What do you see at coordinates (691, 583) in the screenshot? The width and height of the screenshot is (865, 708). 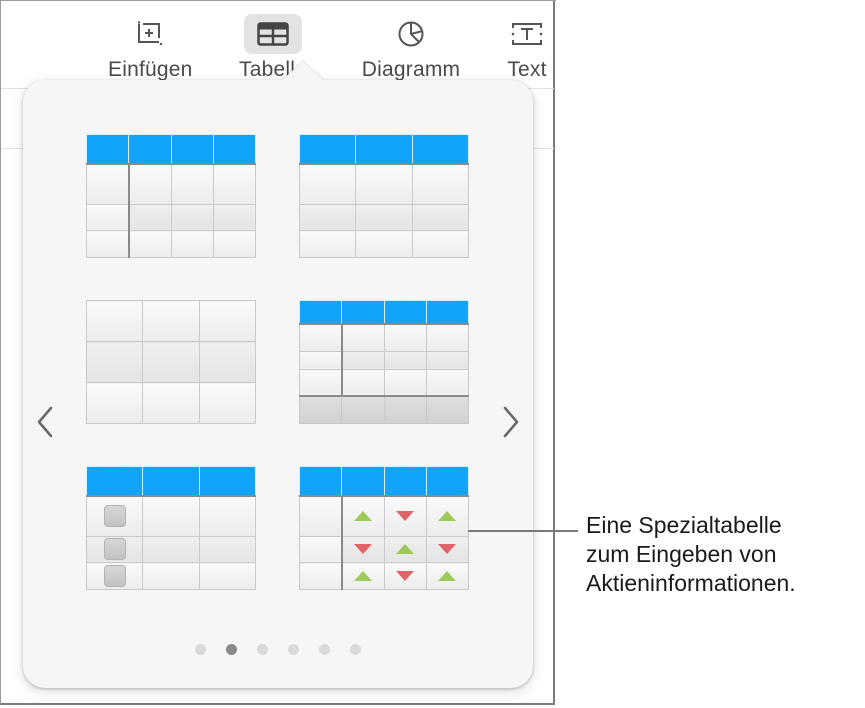 I see `callout-line: Aktieninformationen.` at bounding box center [691, 583].